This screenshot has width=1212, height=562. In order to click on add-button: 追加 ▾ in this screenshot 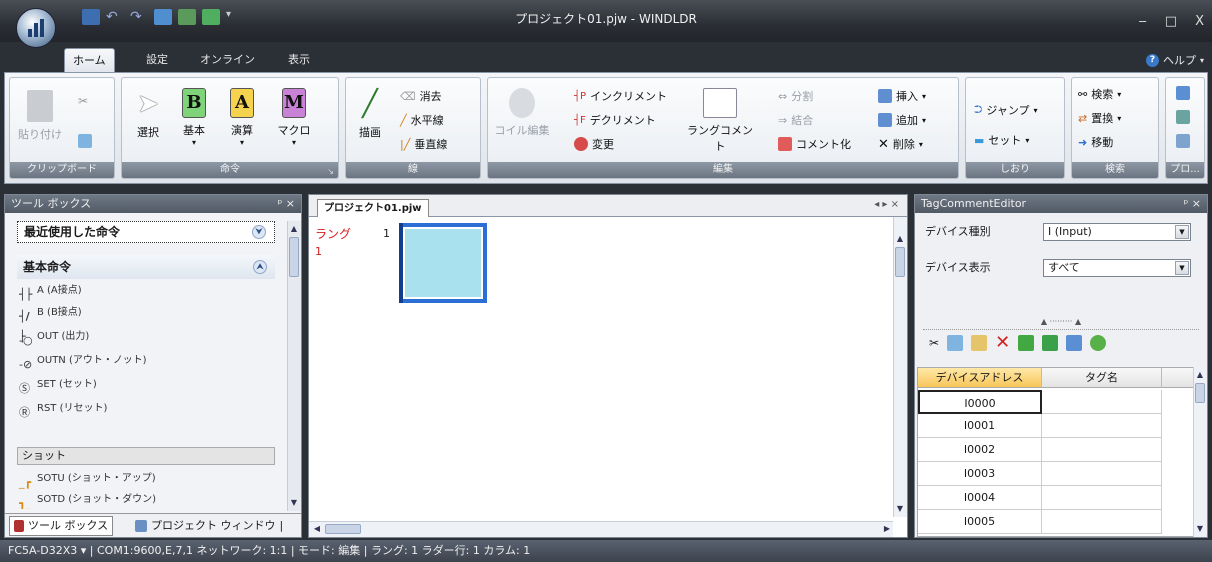, I will do `click(902, 120)`.